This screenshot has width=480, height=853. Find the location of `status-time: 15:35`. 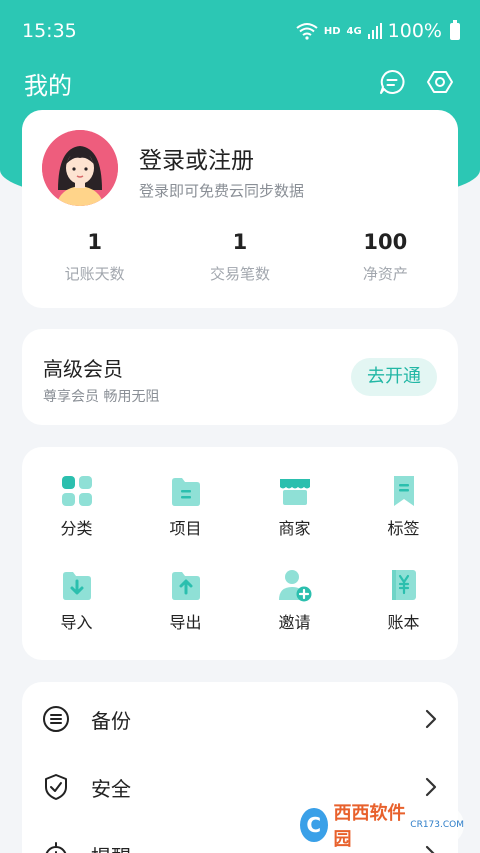

status-time: 15:35 is located at coordinates (49, 31).